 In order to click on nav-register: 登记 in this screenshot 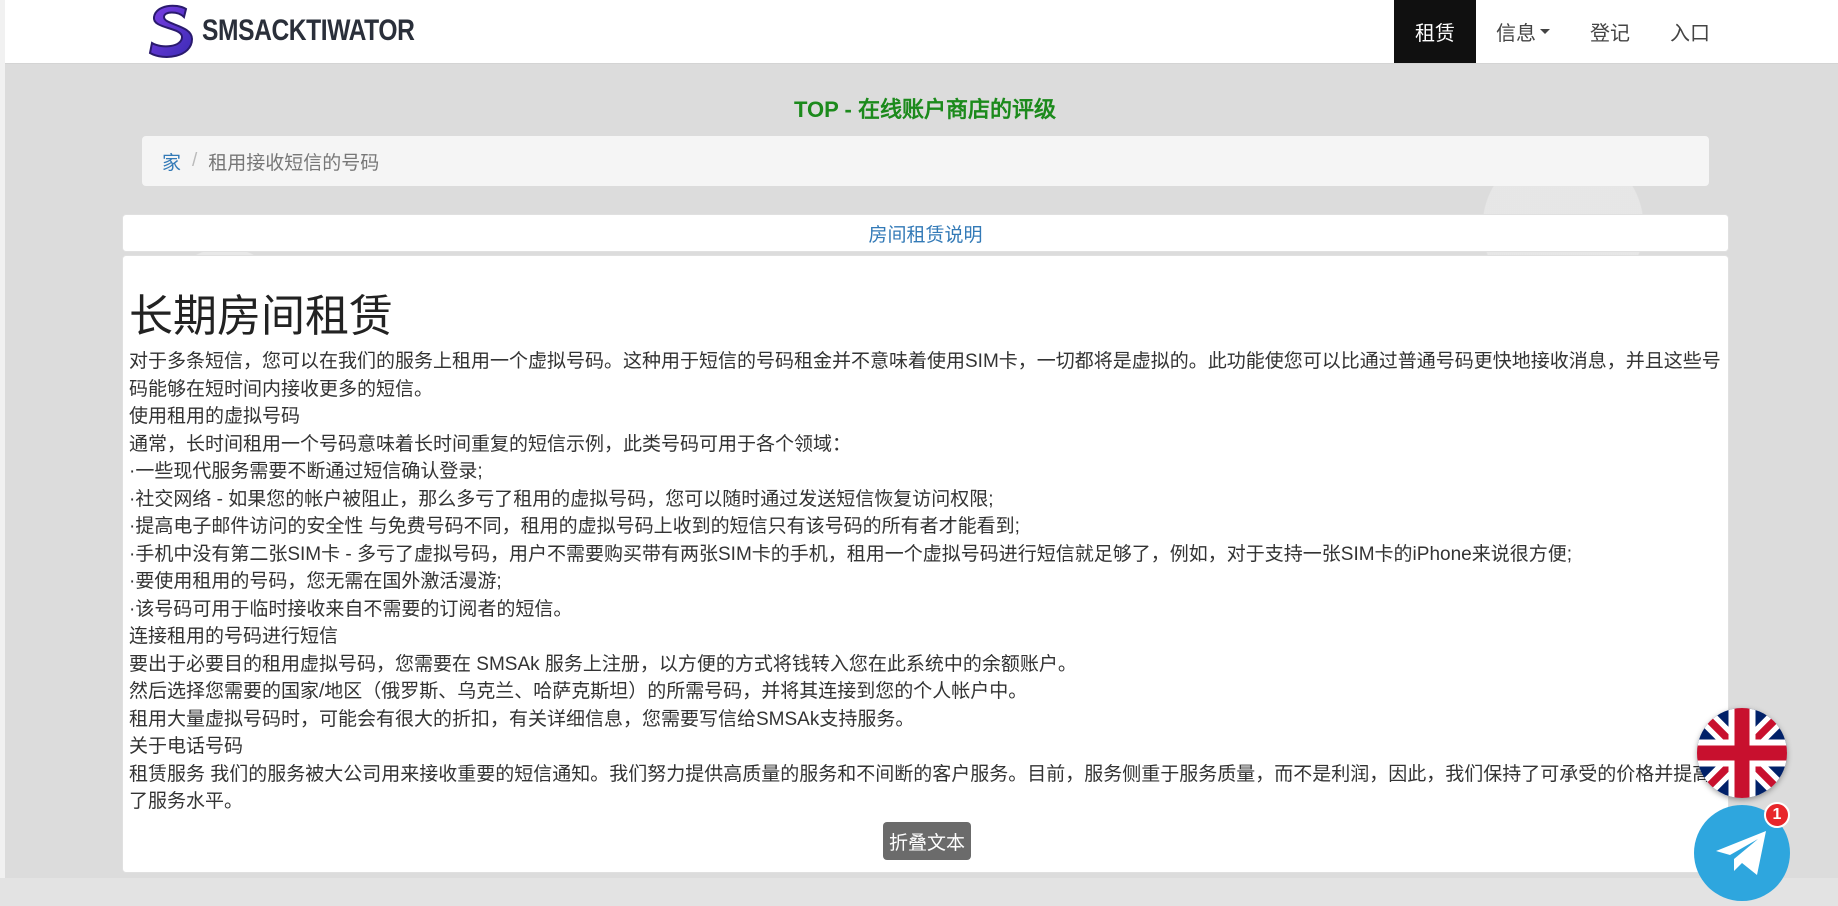, I will do `click(1610, 31)`.